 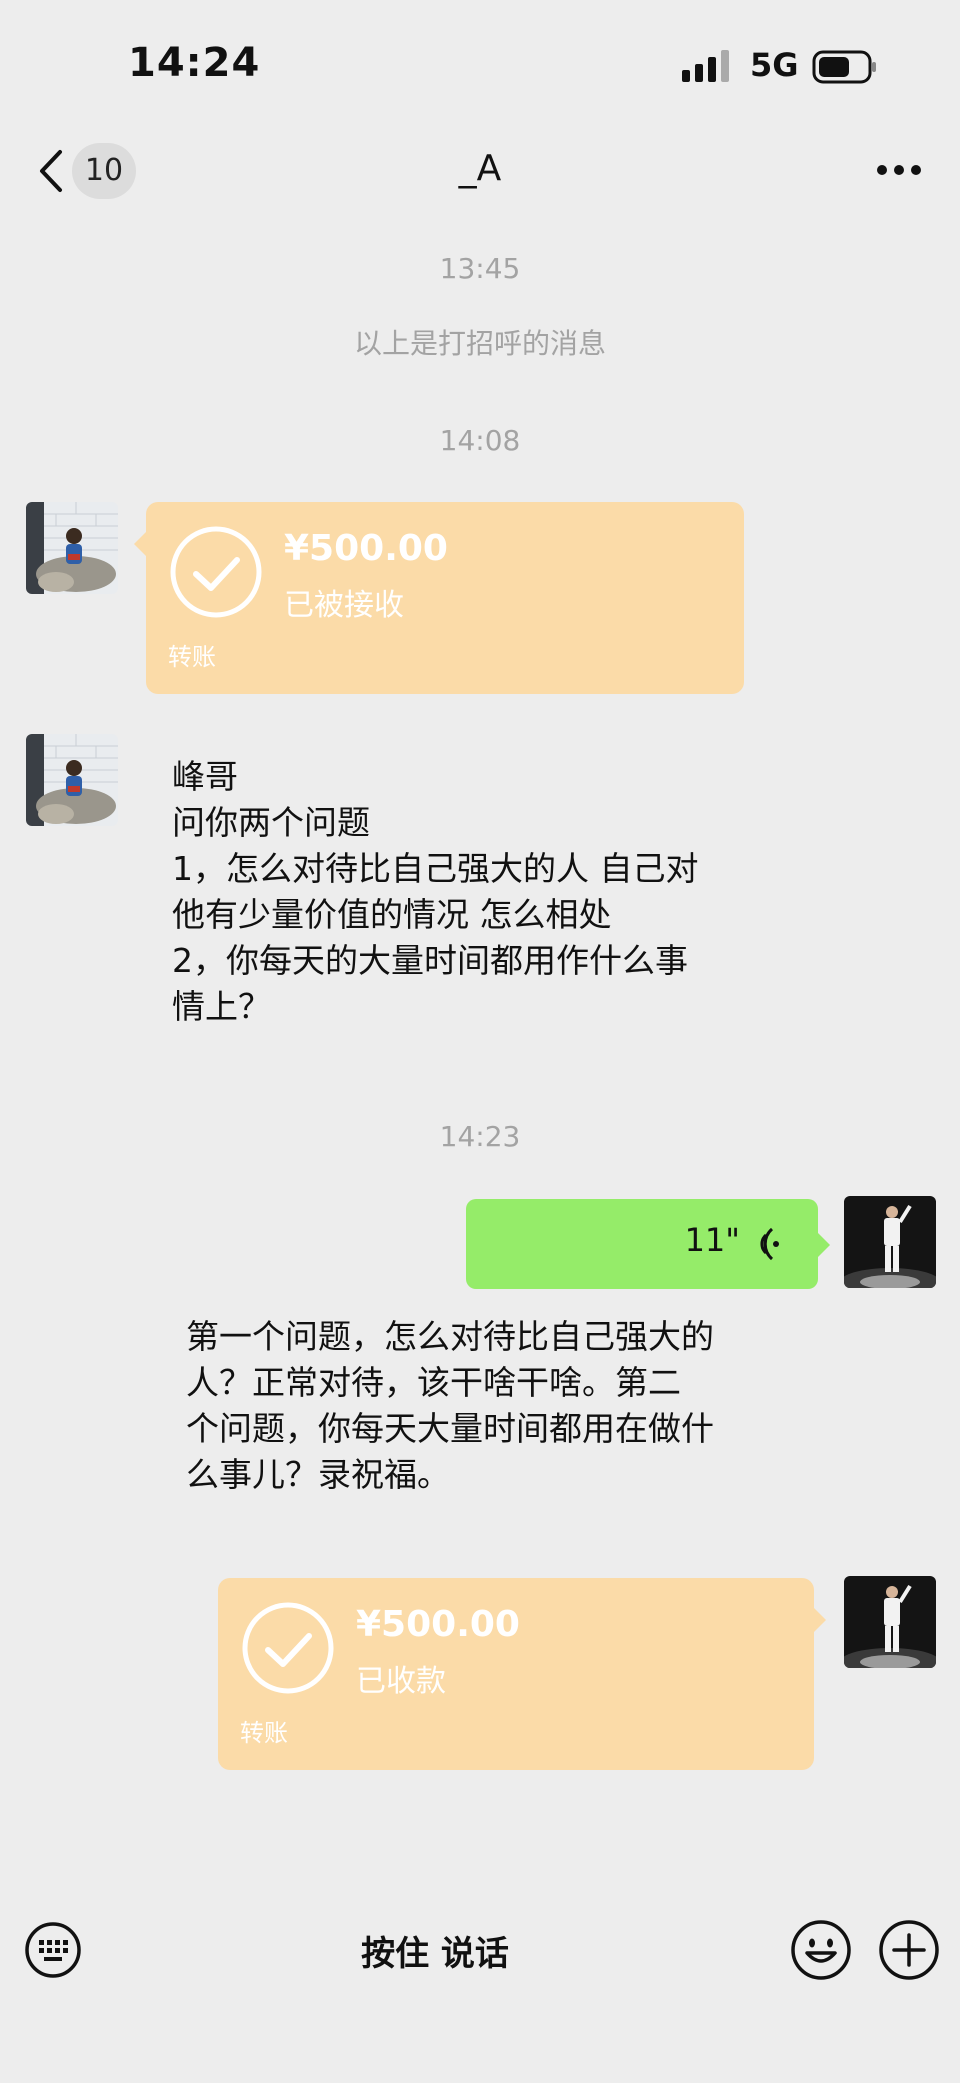 I want to click on voice-wave-icon, so click(x=769, y=1244).